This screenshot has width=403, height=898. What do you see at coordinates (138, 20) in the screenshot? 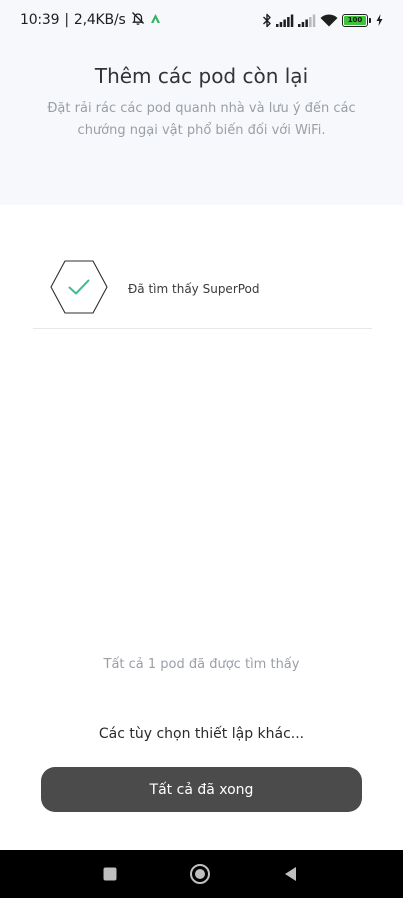
I see `mute-bell-icon` at bounding box center [138, 20].